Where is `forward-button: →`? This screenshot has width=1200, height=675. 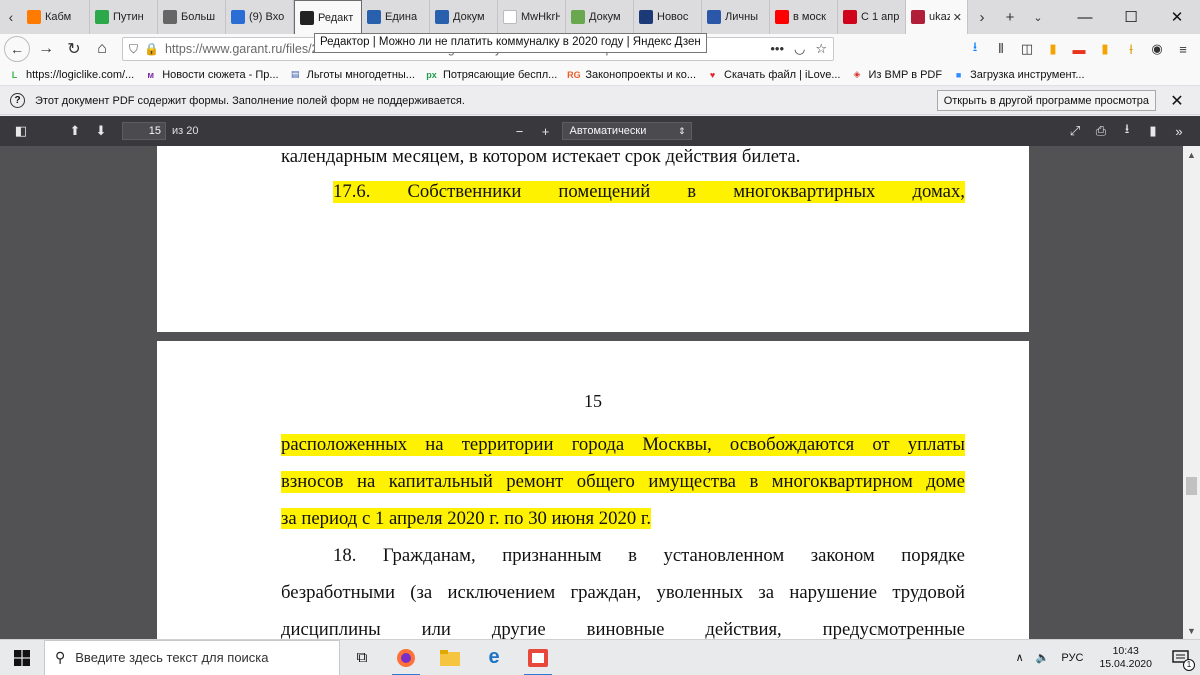
forward-button: → is located at coordinates (46, 49).